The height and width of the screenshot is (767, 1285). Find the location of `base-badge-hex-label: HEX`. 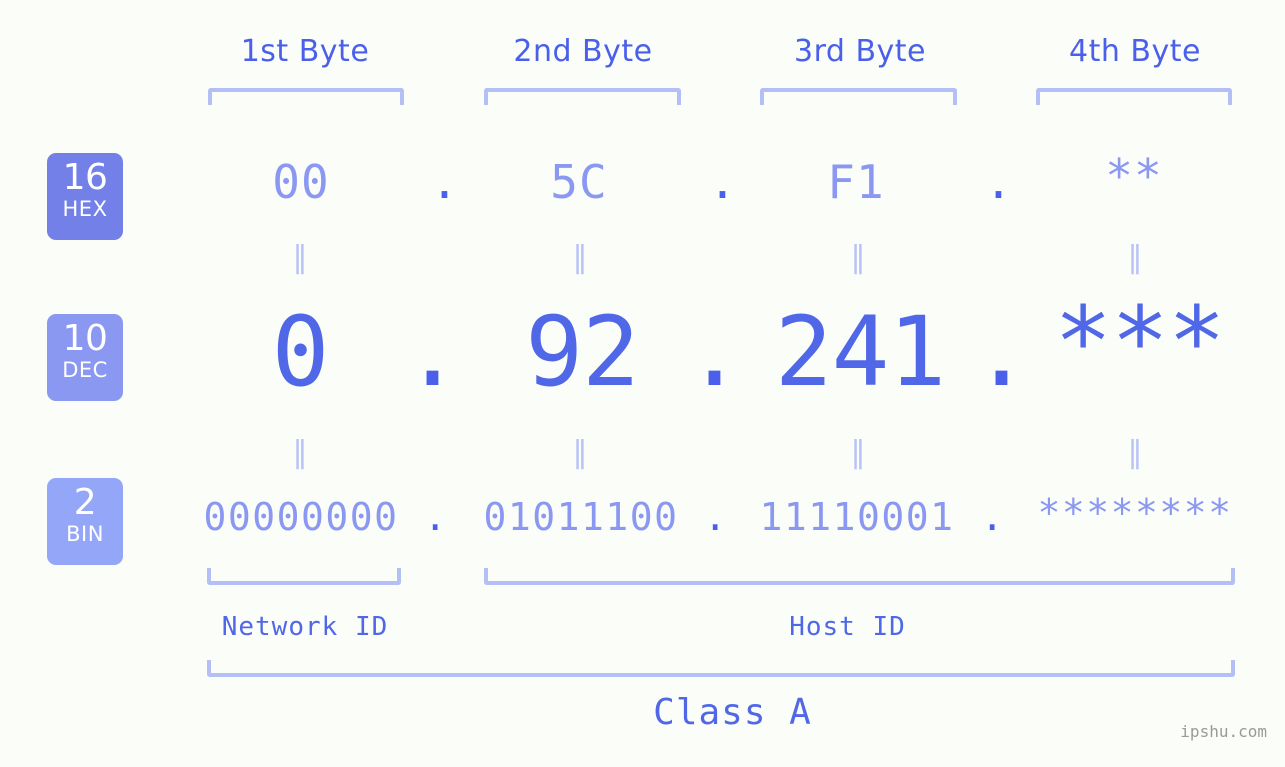

base-badge-hex-label: HEX is located at coordinates (85, 209).